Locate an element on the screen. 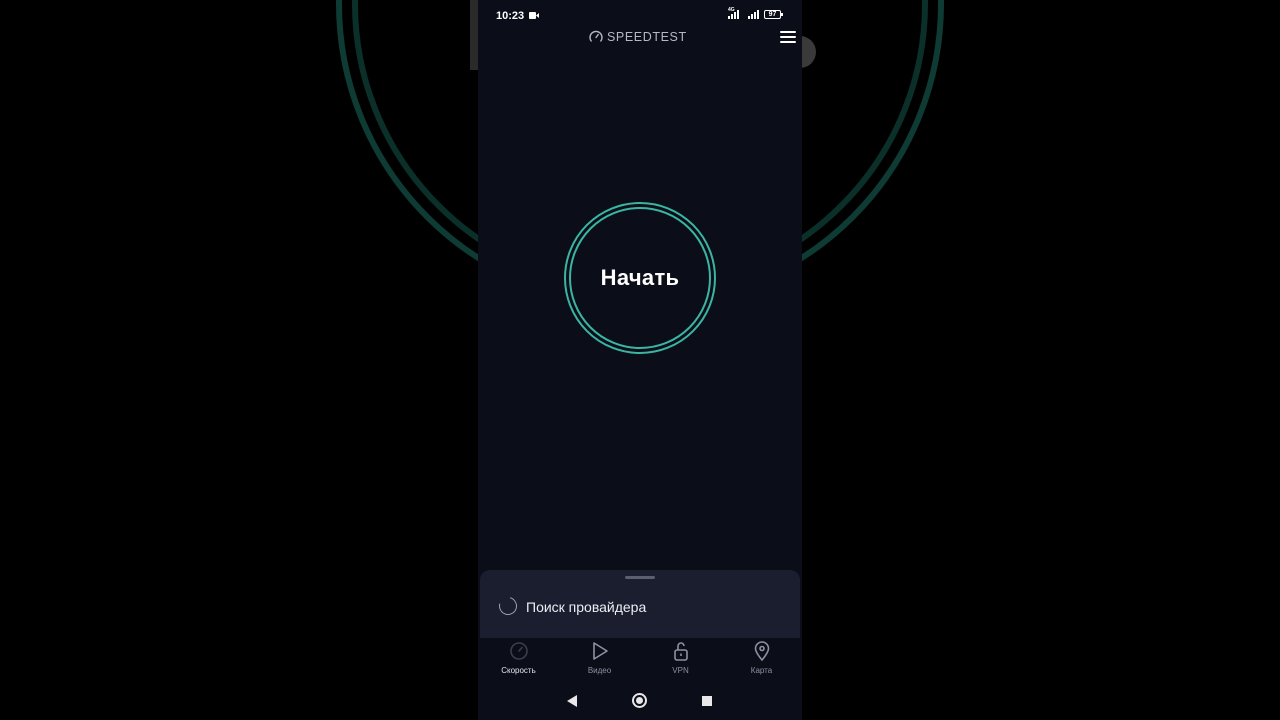  recents-icon is located at coordinates (707, 701).